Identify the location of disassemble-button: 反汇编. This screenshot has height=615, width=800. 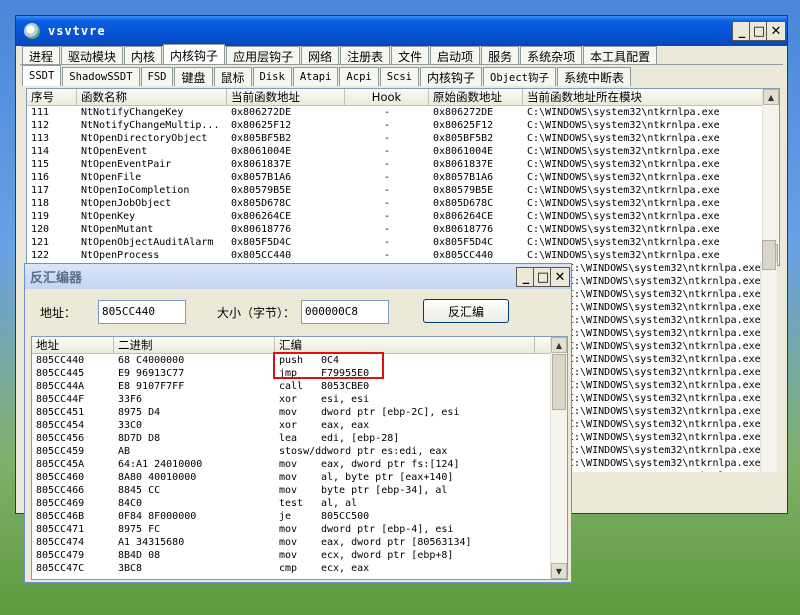
(466, 311).